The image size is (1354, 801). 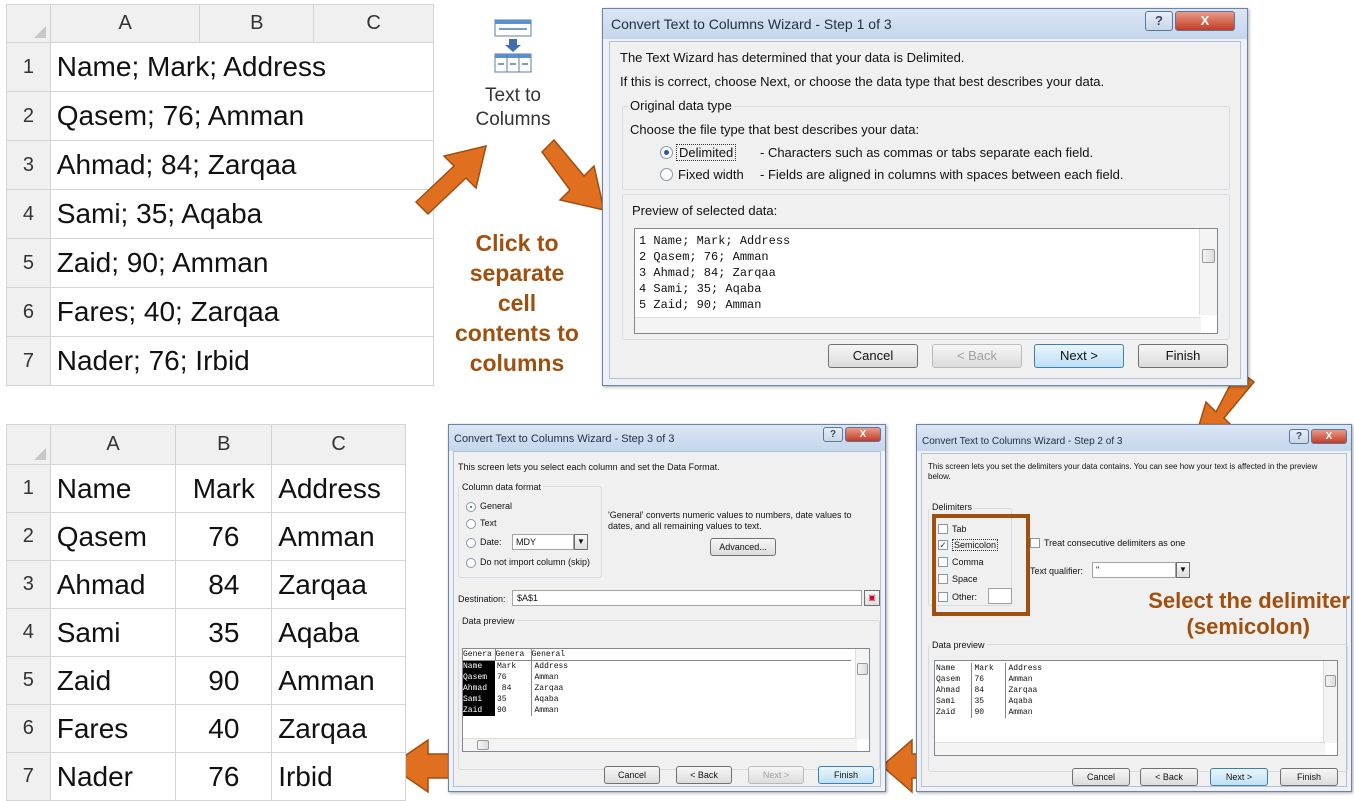 What do you see at coordinates (113, 728) in the screenshot?
I see `cell-a: Fares` at bounding box center [113, 728].